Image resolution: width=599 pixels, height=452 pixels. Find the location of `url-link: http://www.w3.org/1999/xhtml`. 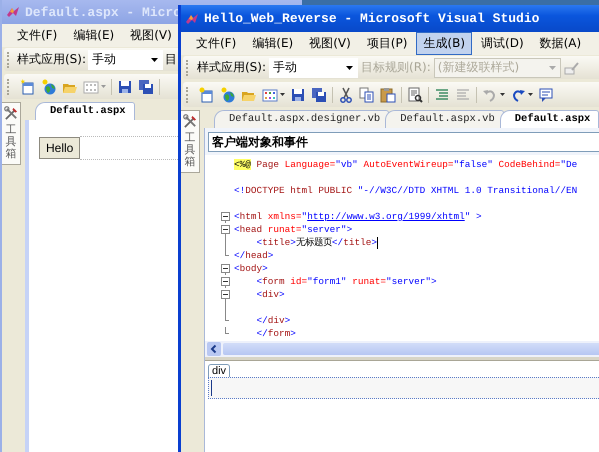

url-link: http://www.w3.org/1999/xhtml is located at coordinates (386, 216).